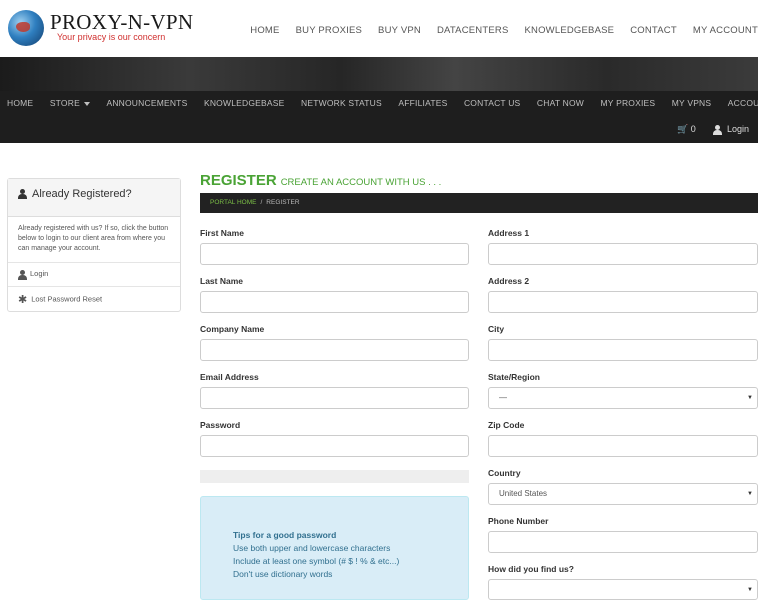  I want to click on city-field, so click(623, 350).